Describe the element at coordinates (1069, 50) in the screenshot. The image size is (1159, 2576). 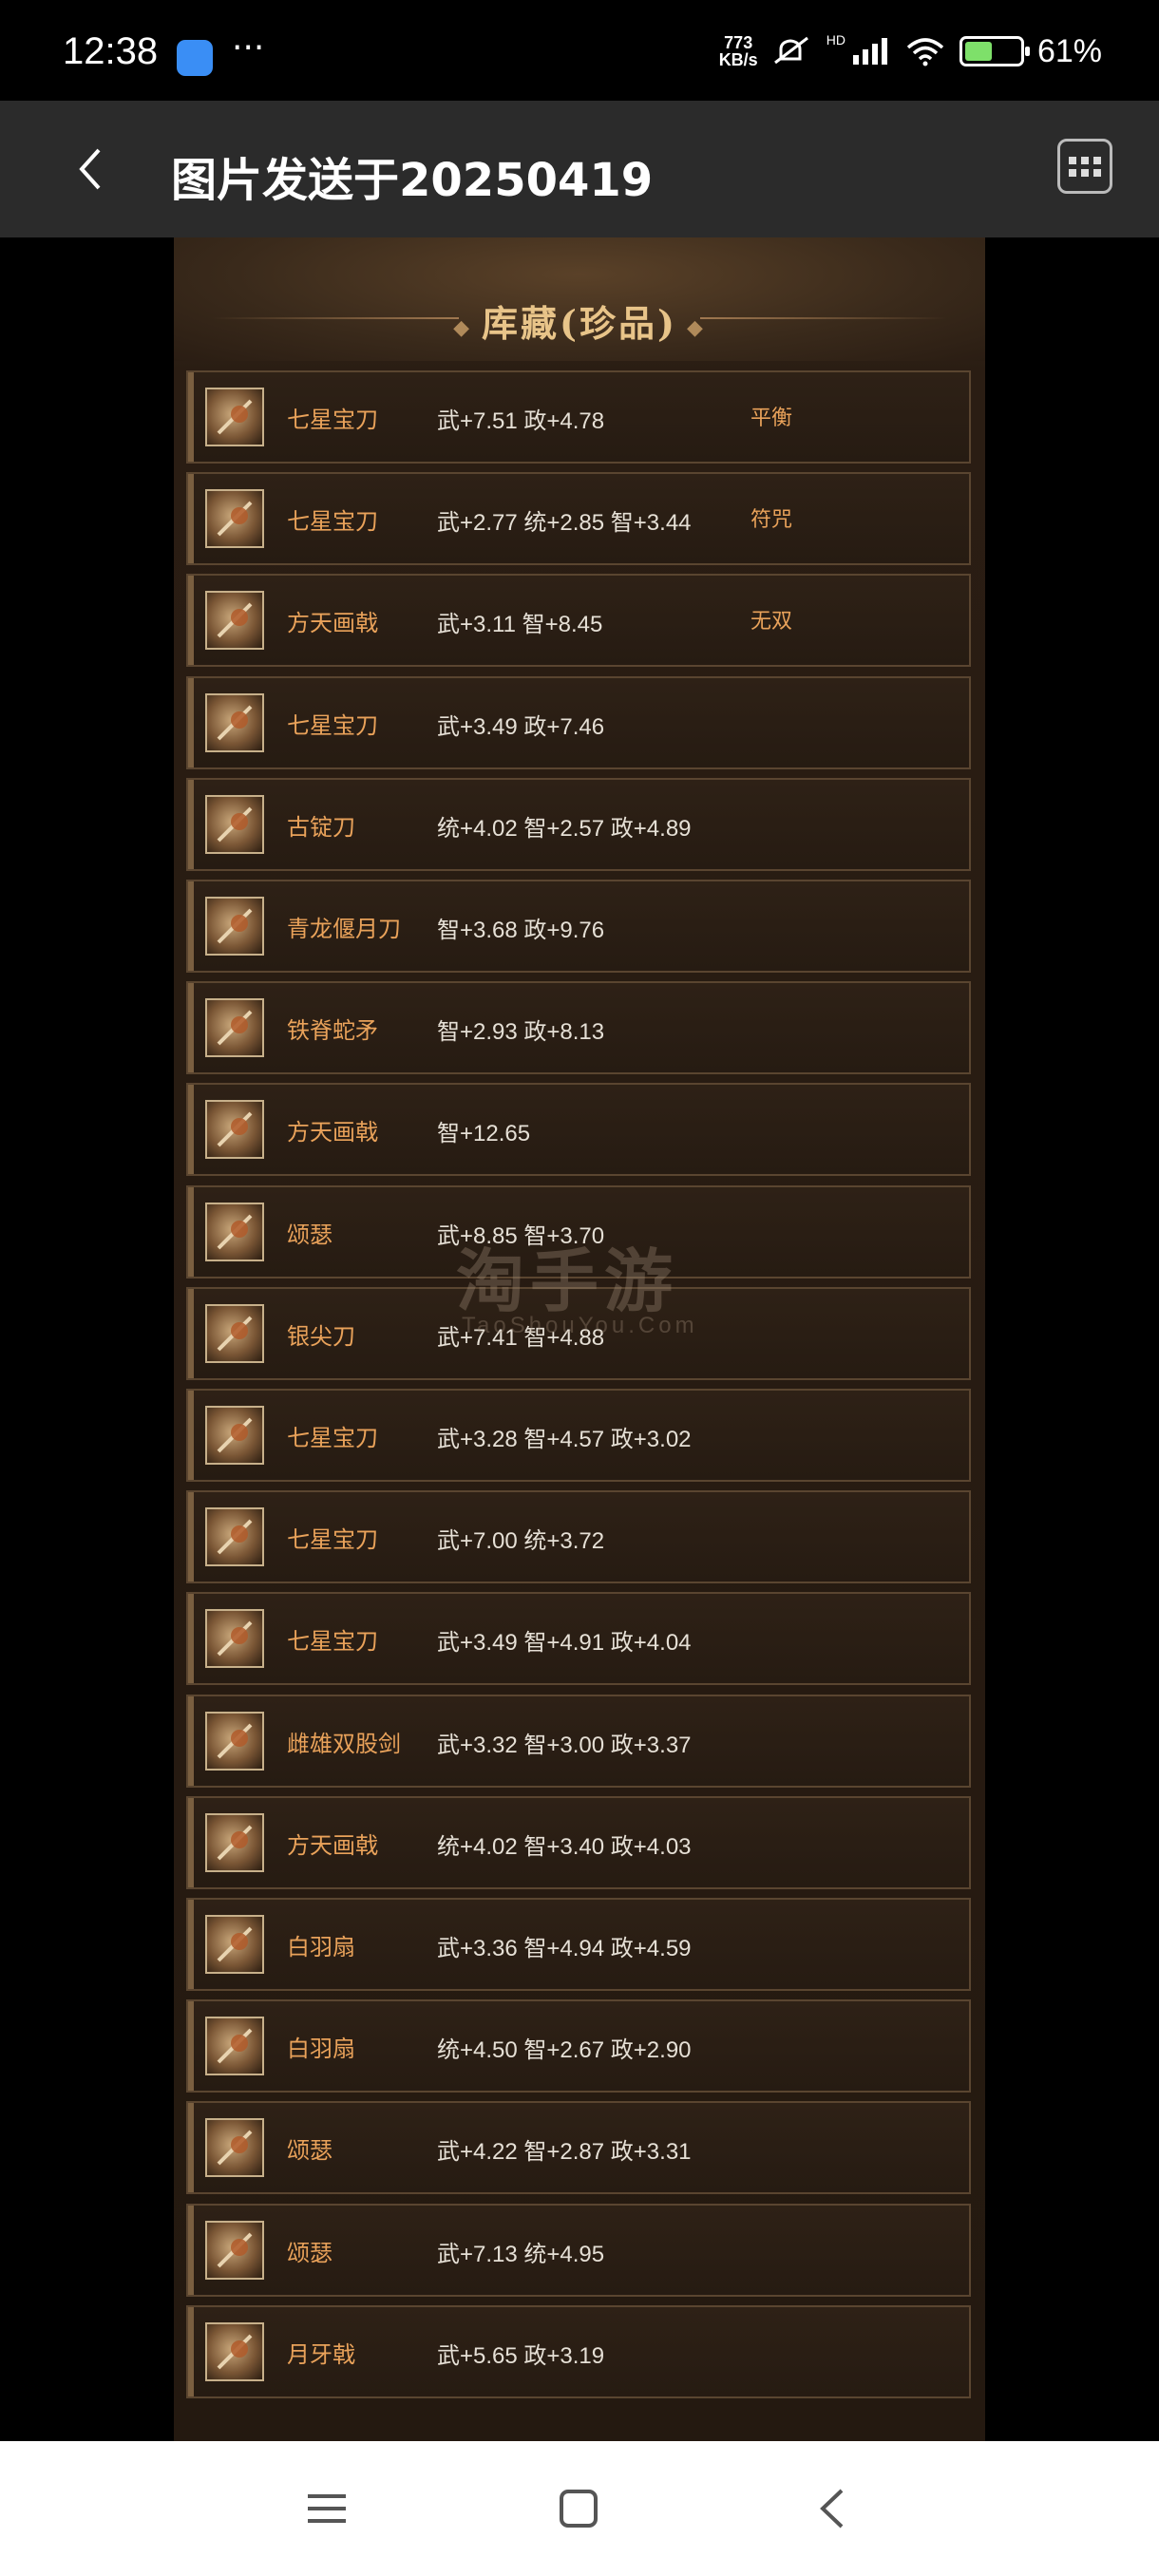
I see `battery-percent: 61%` at that location.